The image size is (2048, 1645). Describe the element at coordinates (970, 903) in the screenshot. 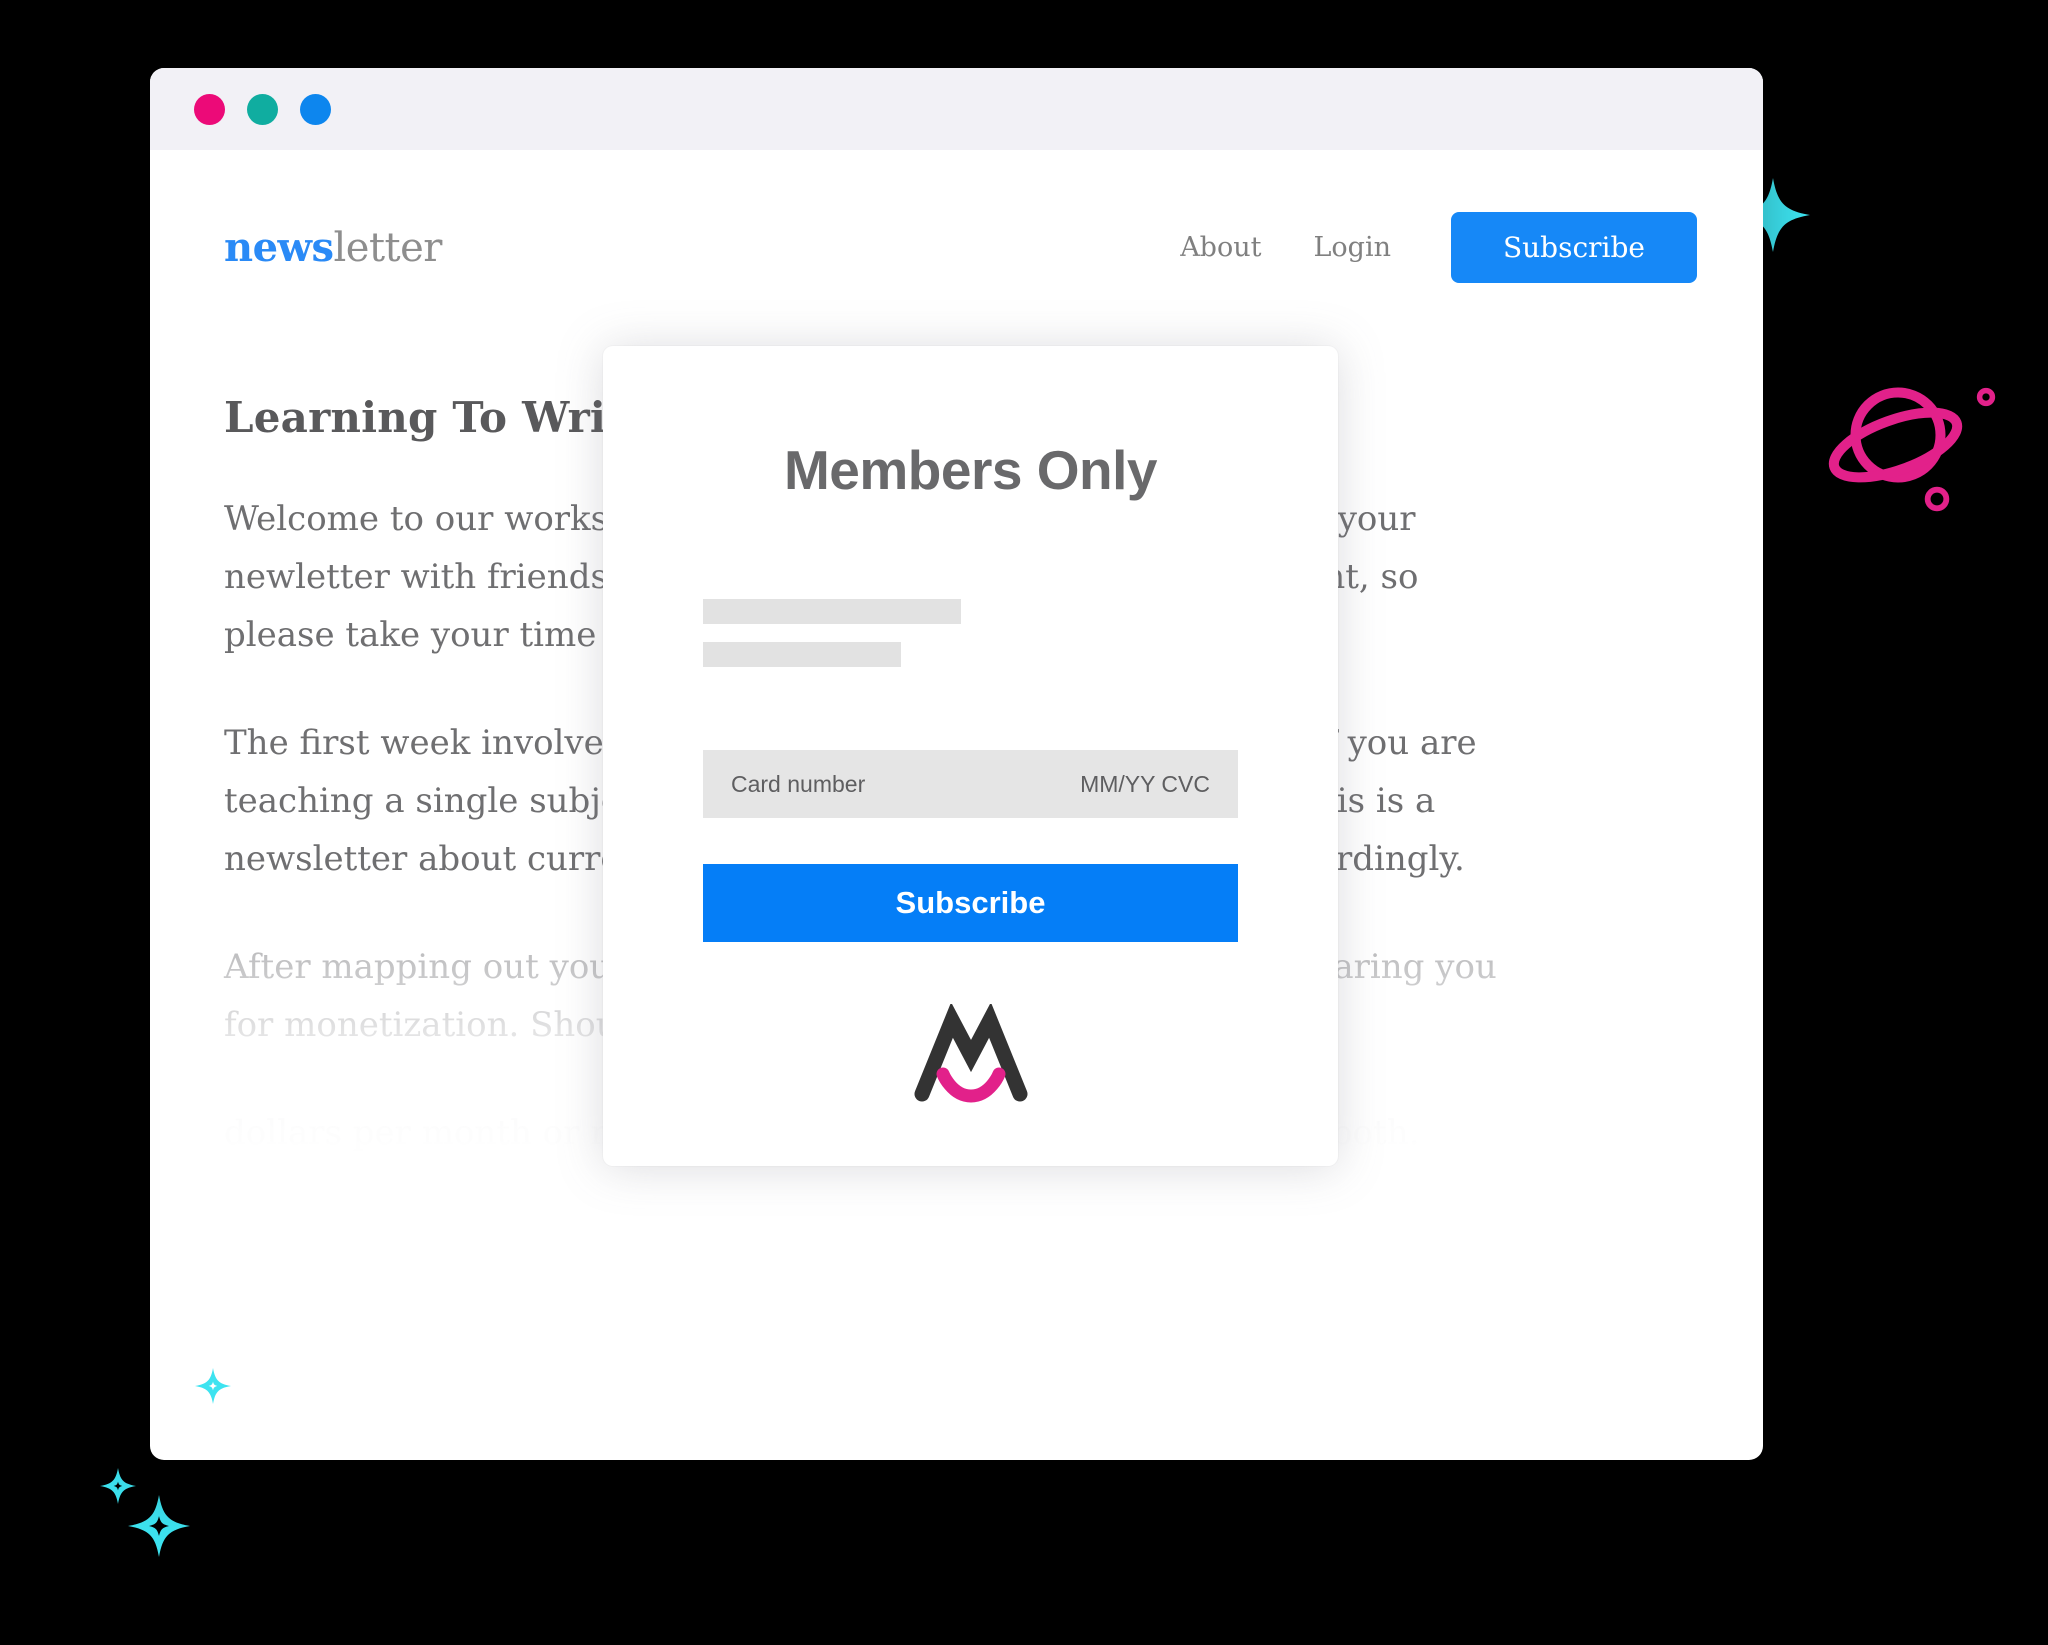

I see `modal-subscribe-button: Subscribe` at that location.